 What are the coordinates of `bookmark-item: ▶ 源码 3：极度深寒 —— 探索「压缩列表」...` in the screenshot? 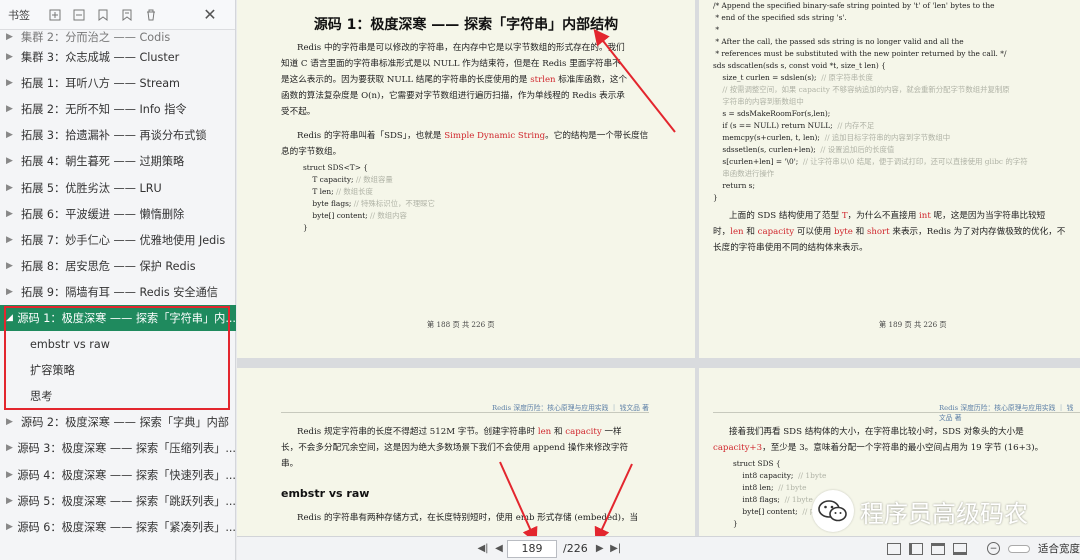 It's located at (118, 448).